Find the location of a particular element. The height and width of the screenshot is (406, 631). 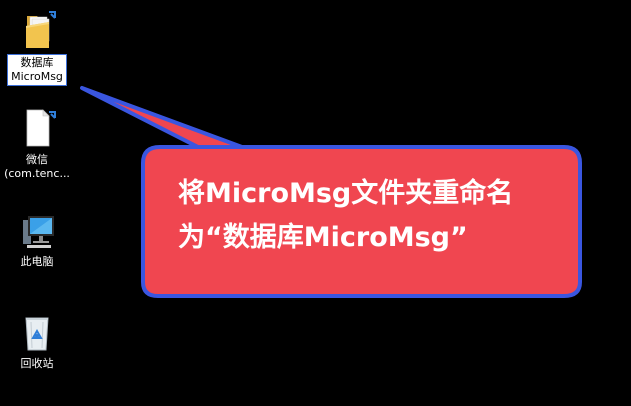

desktop-icon-label: 回收站 is located at coordinates (37, 364).